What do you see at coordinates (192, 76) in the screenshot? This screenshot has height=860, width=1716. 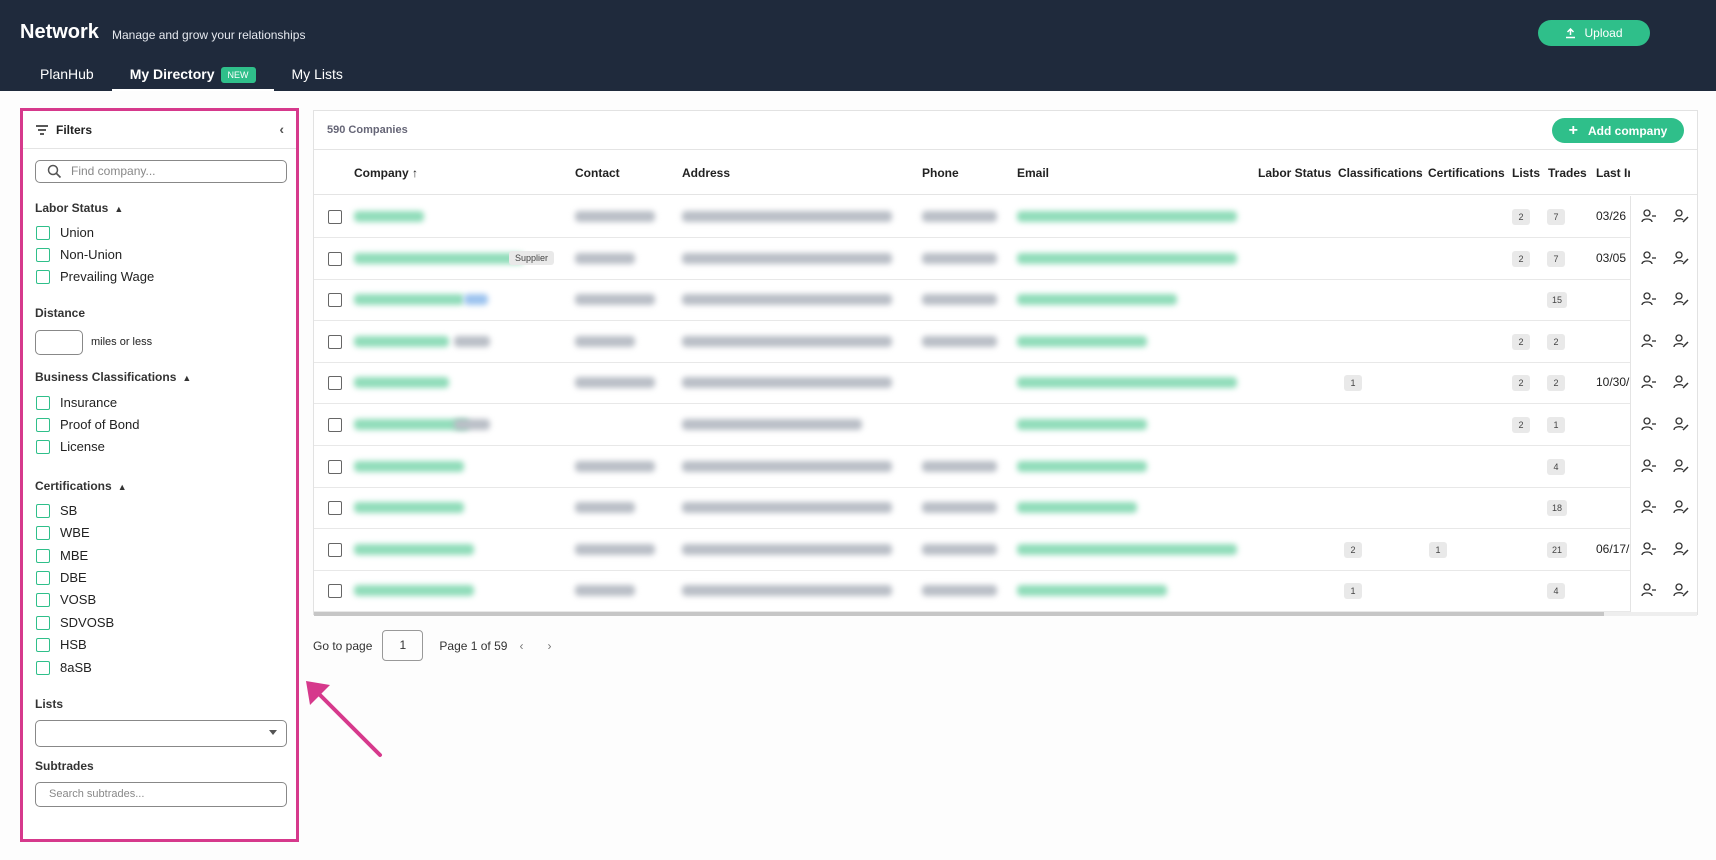 I see `tab-my-directory: My Directory NEW` at bounding box center [192, 76].